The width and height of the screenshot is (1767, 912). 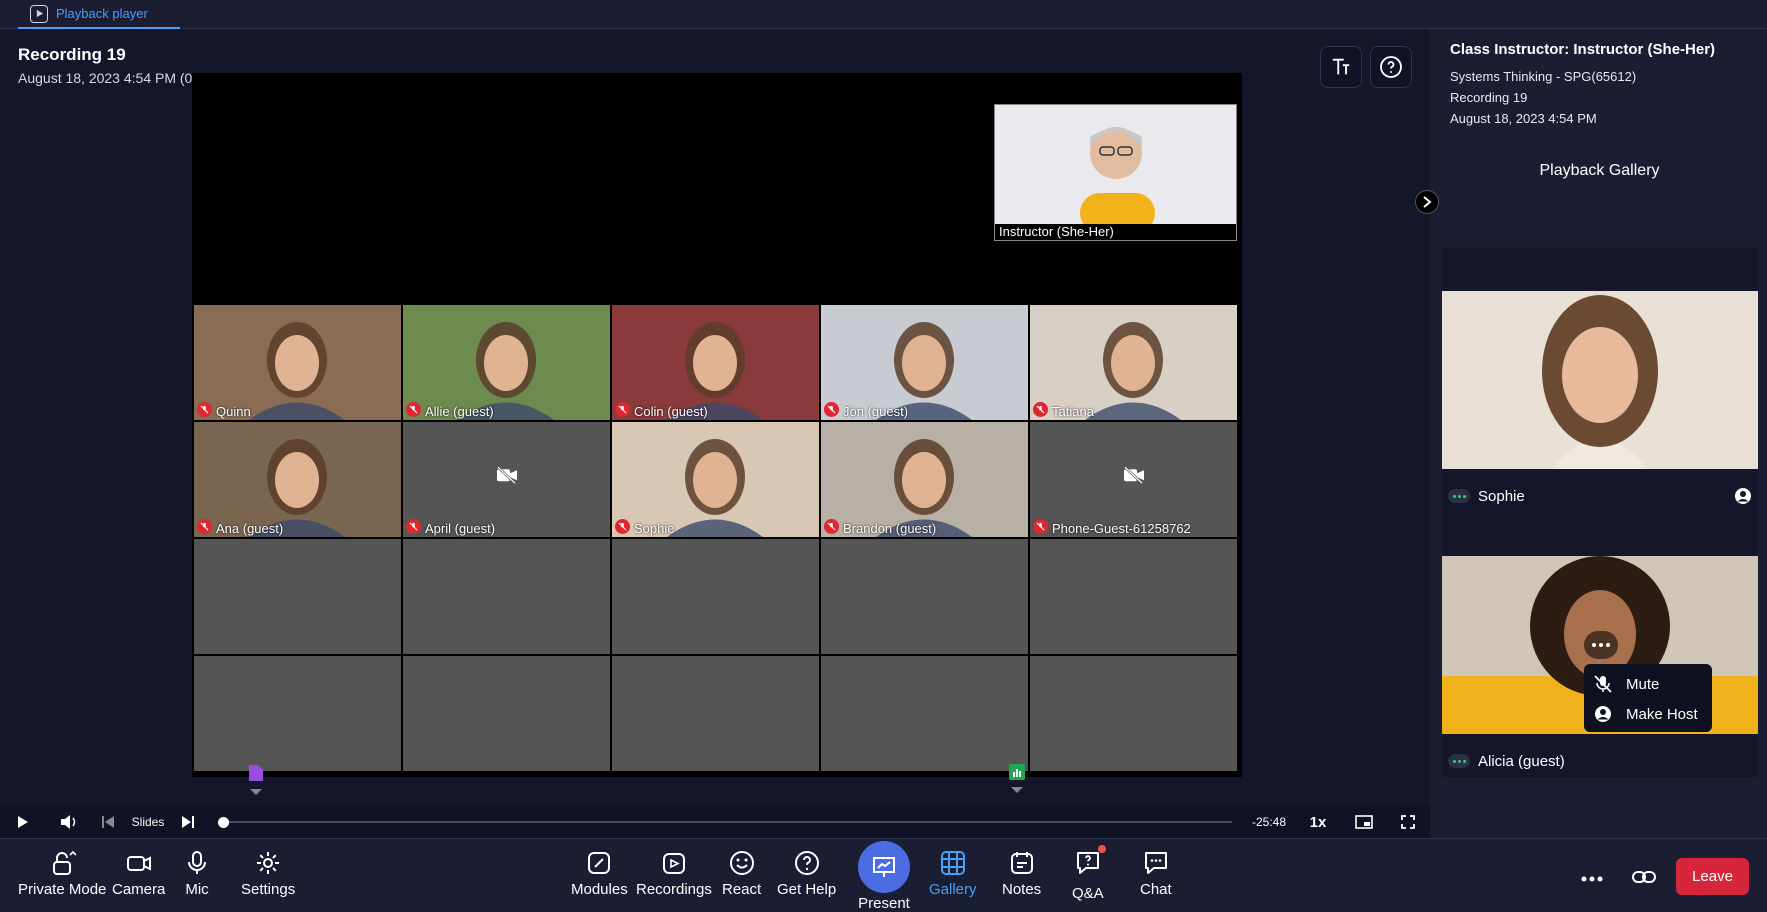 I want to click on modules-label: Modules, so click(x=599, y=889).